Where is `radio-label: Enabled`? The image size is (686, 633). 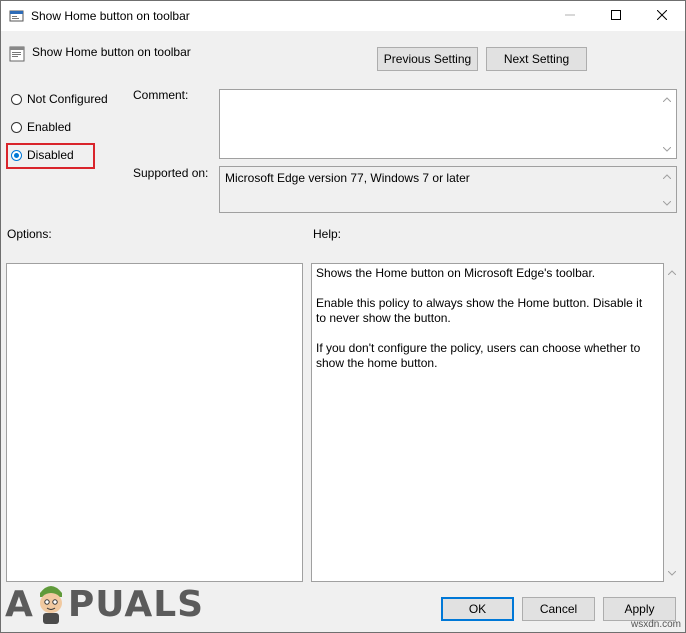 radio-label: Enabled is located at coordinates (49, 127).